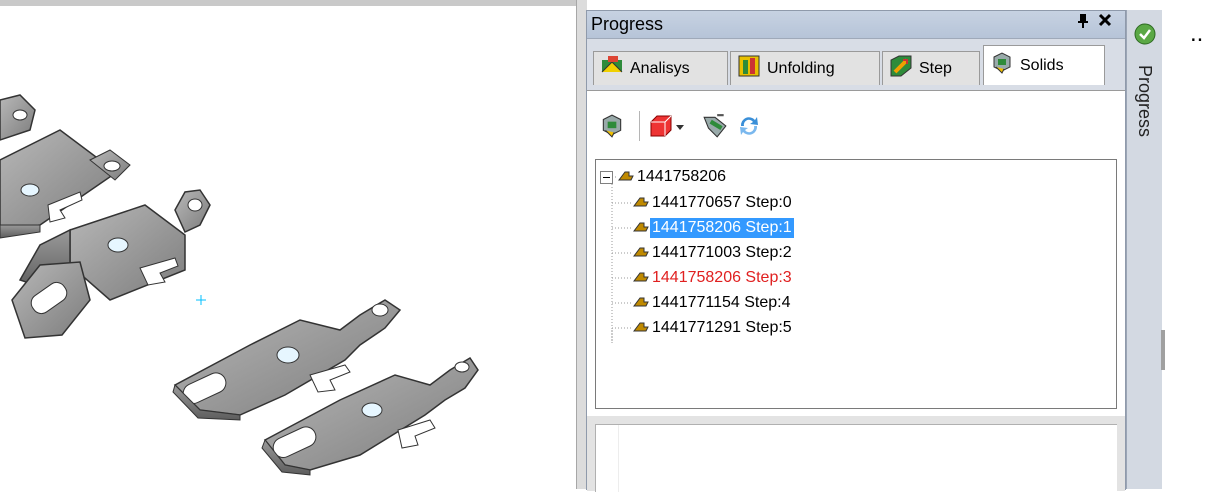  I want to click on tree-node: 1441771003 Step:2, so click(713, 253).